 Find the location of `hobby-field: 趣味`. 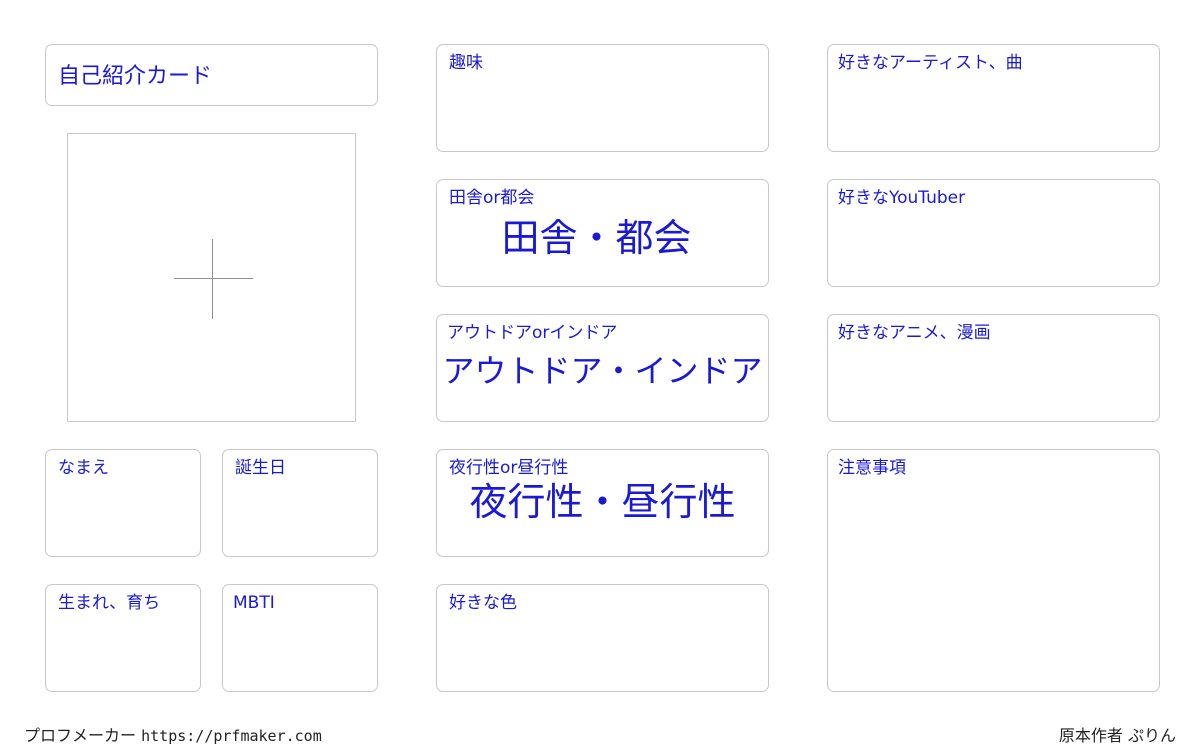

hobby-field: 趣味 is located at coordinates (602, 98).